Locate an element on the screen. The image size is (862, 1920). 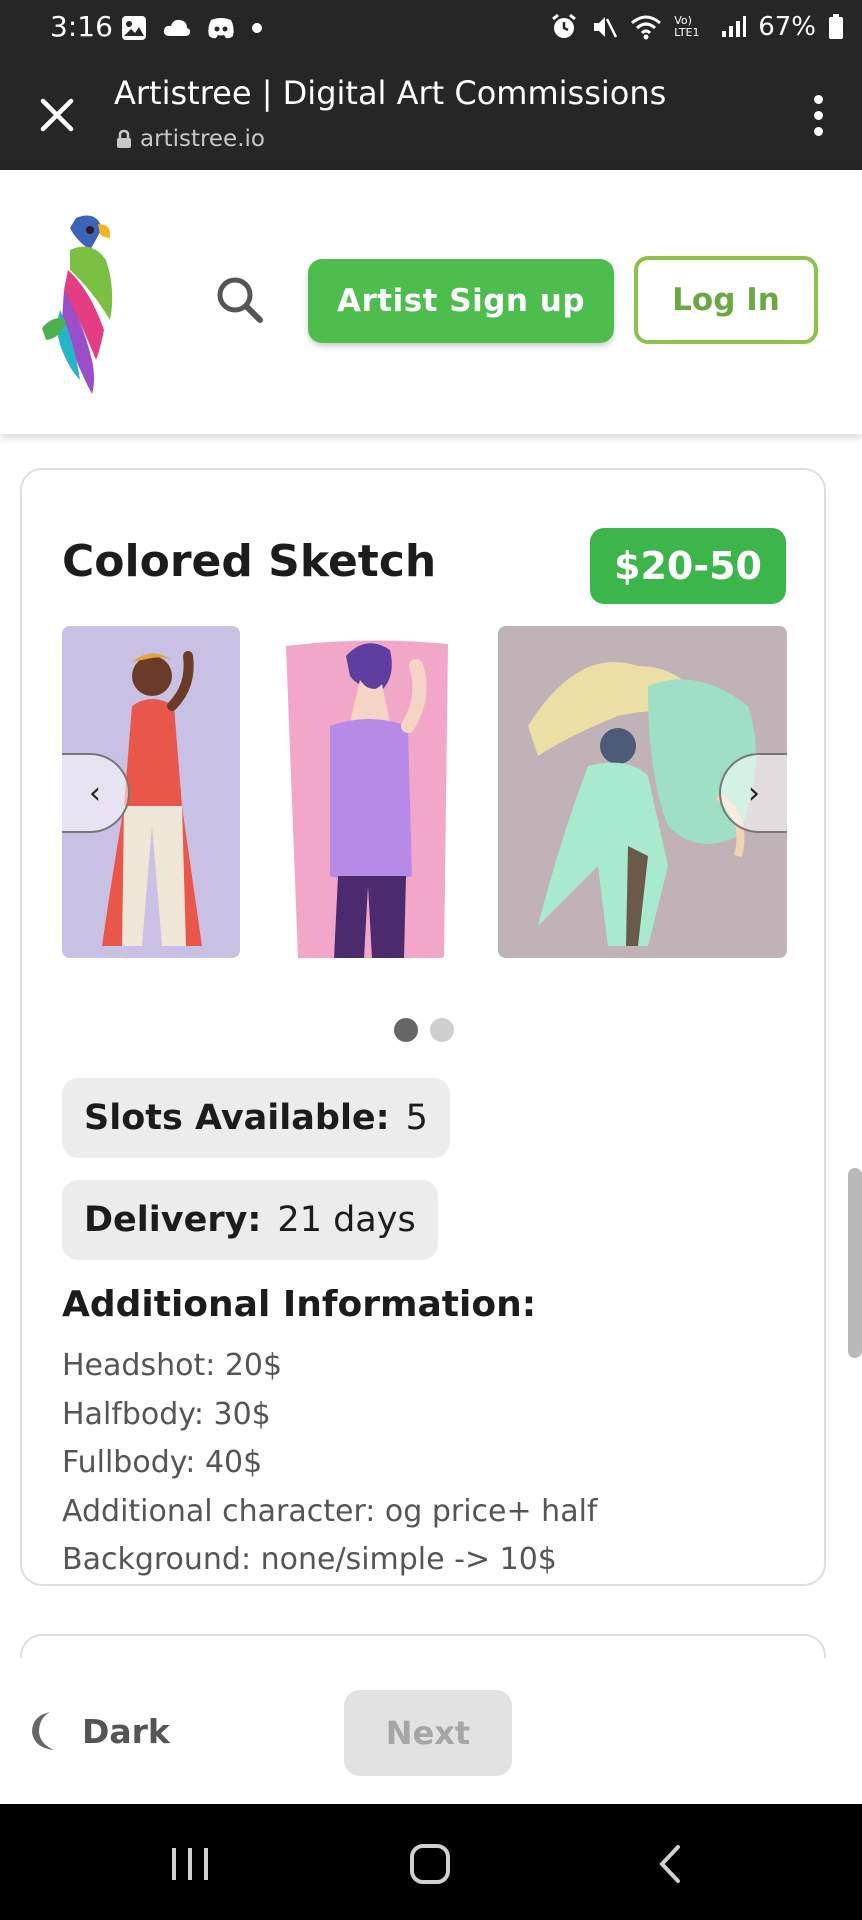
slots-value: 5 is located at coordinates (416, 1118).